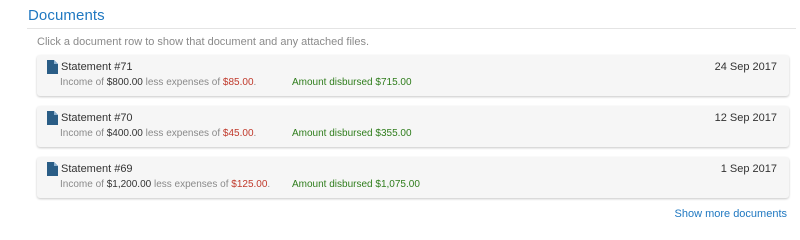 The image size is (800, 240). Describe the element at coordinates (124, 133) in the screenshot. I see `income-amount: $400.00` at that location.